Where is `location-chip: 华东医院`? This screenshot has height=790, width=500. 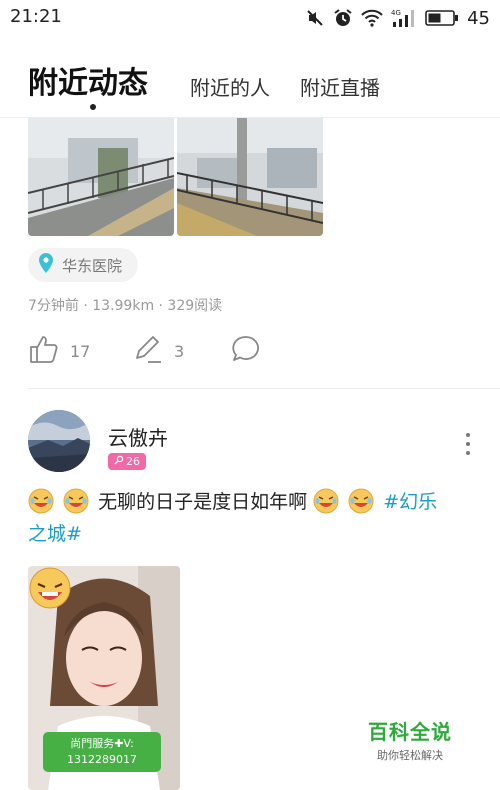 location-chip: 华东医院 is located at coordinates (83, 265).